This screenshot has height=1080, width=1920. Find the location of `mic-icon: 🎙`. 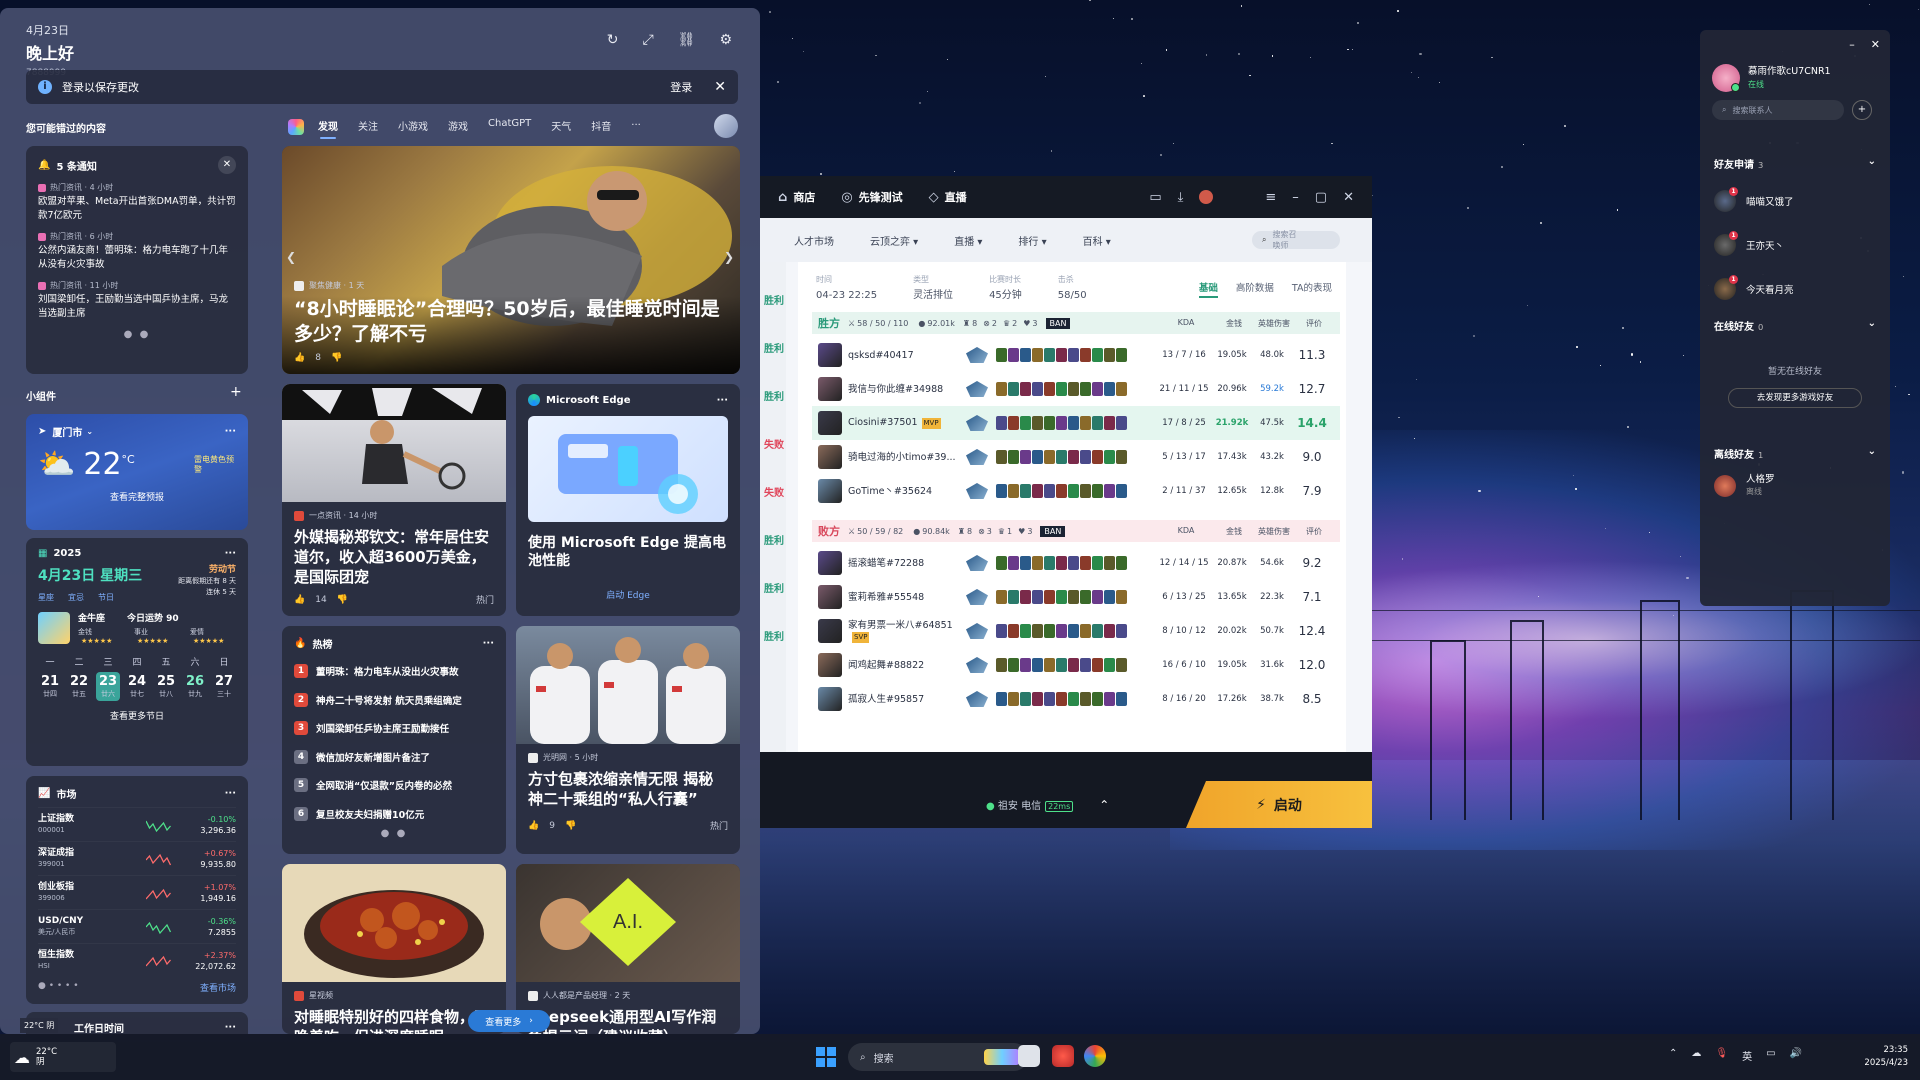

mic-icon: 🎙 is located at coordinates (1721, 1055).